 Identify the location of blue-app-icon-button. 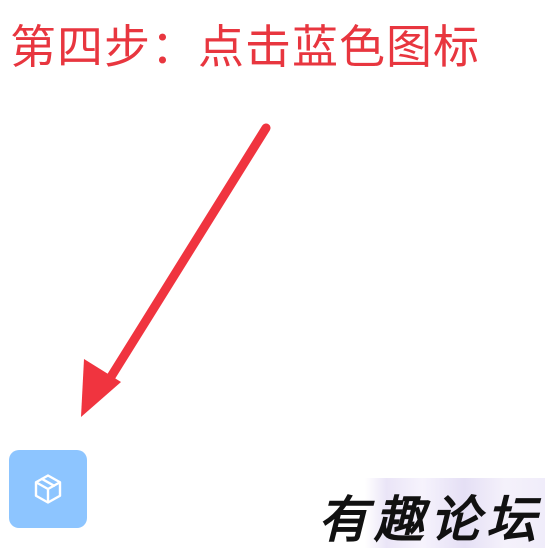
(48, 489).